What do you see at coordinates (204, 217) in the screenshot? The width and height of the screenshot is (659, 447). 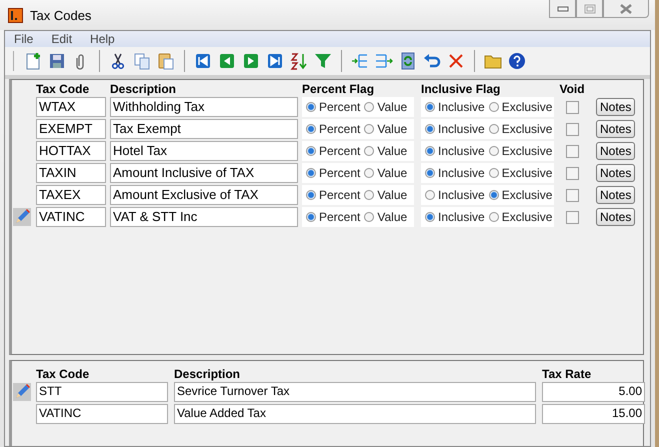 I see `description-field: VAT & STT Inc` at bounding box center [204, 217].